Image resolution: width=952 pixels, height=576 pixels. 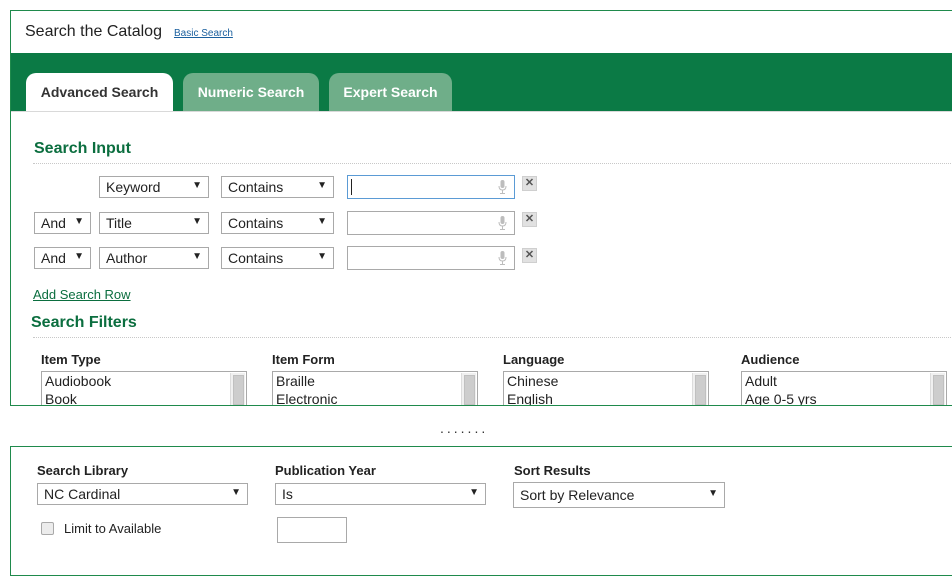 I want to click on list-item: Age 0-5 yrs, so click(x=845, y=397).